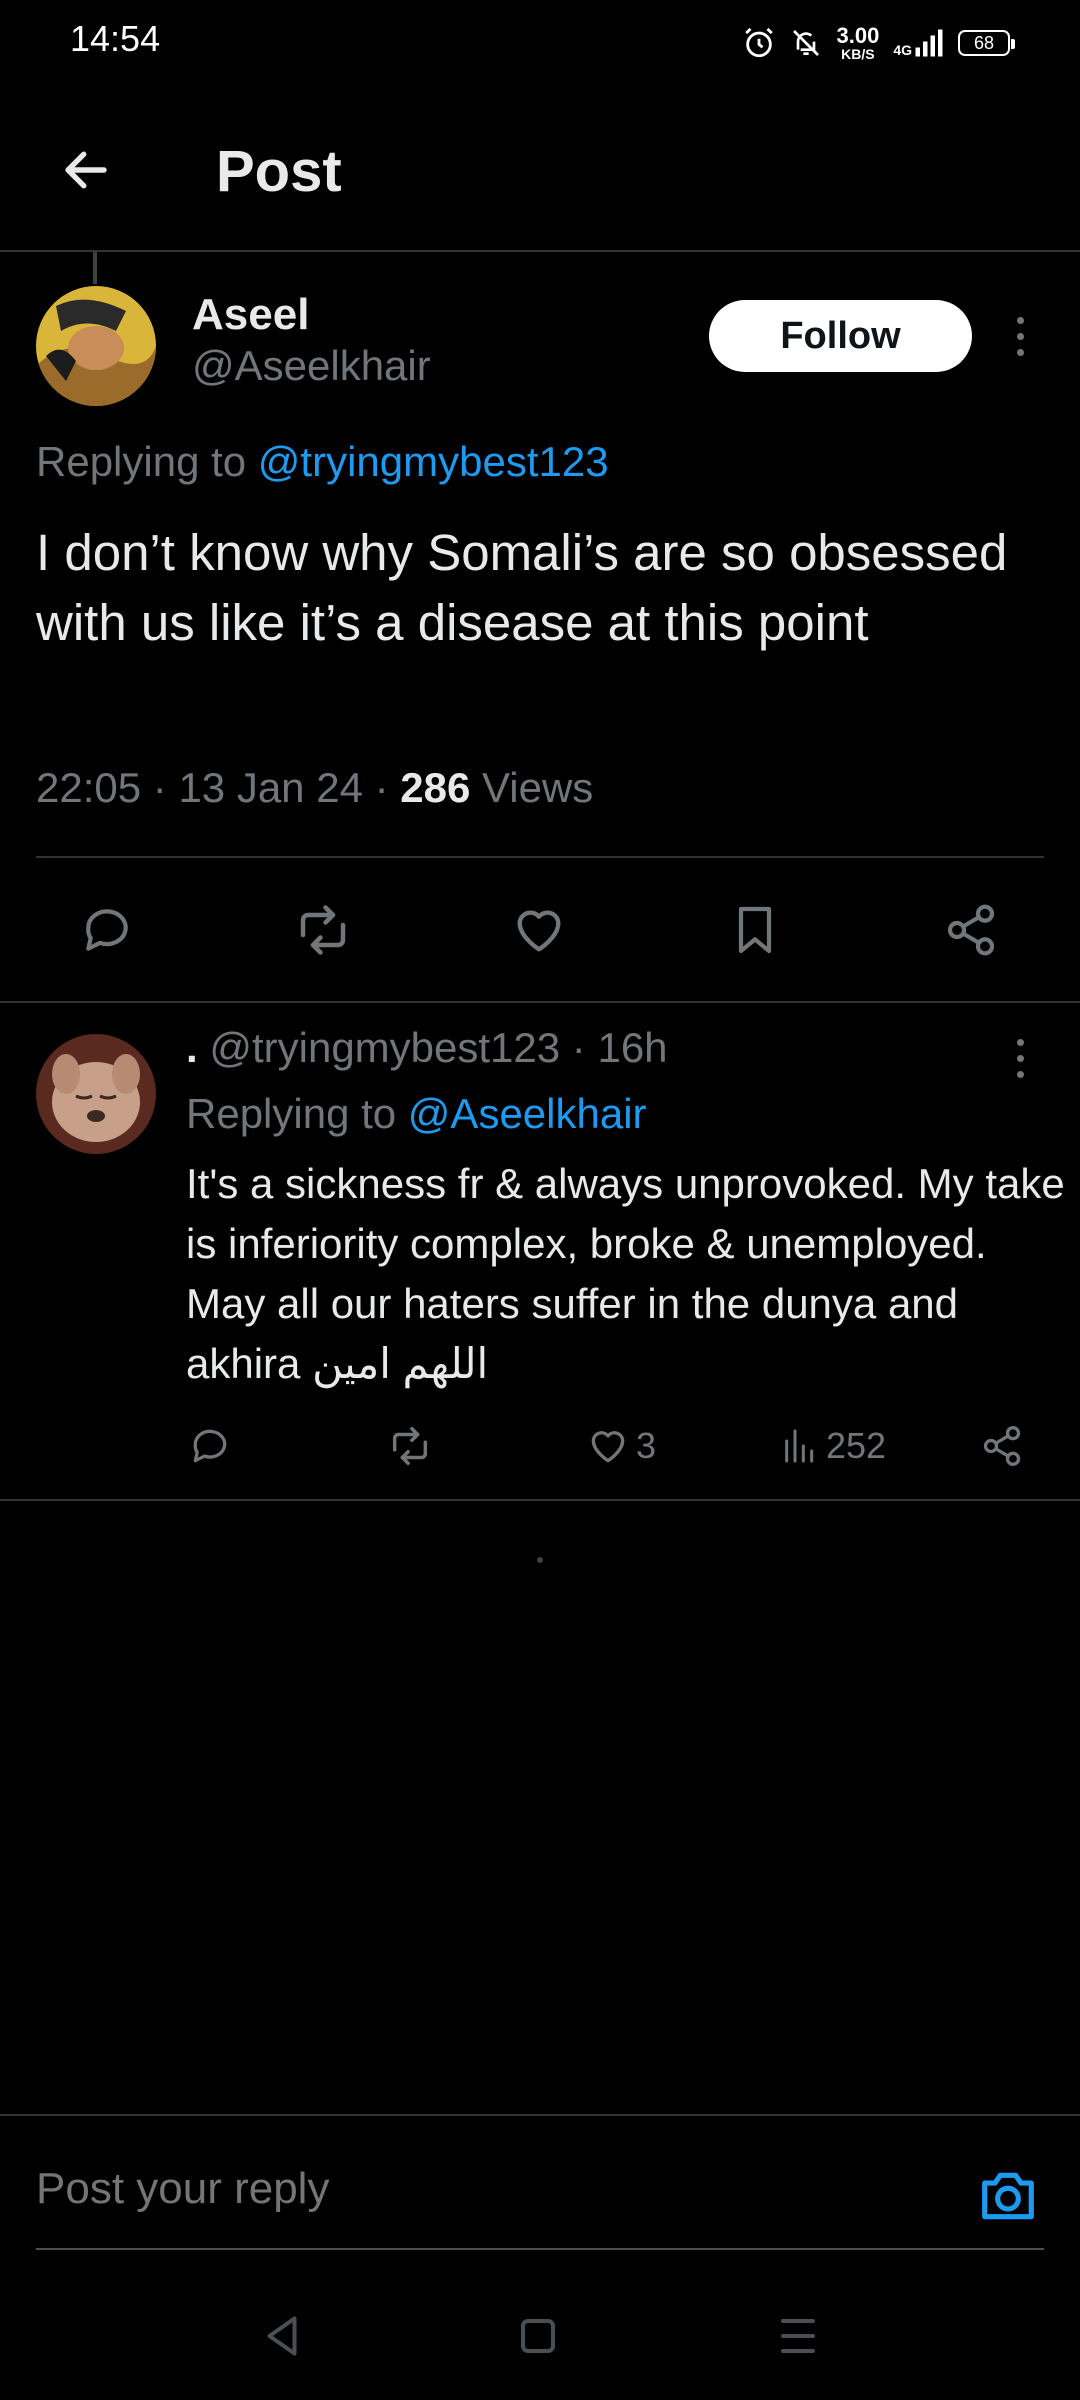  Describe the element at coordinates (96, 346) in the screenshot. I see `author-avatar` at that location.